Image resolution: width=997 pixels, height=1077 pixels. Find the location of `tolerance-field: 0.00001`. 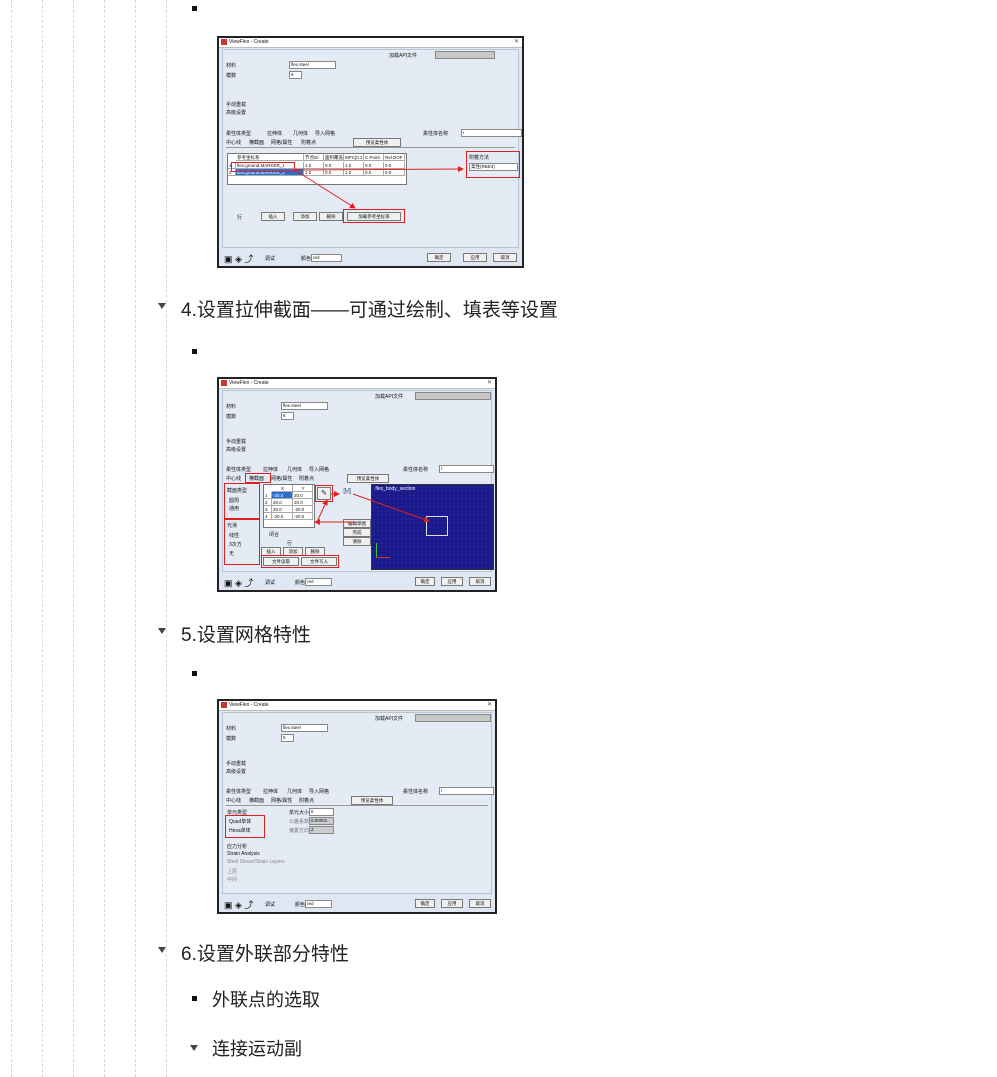

tolerance-field: 0.00001 is located at coordinates (321, 821).